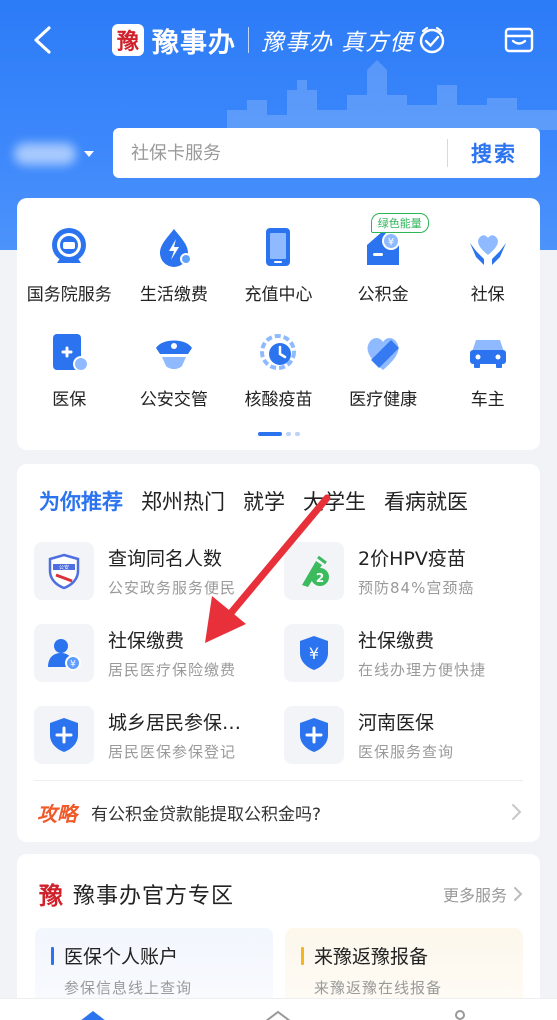 The image size is (557, 1020). I want to click on guide-text: 有公积金贷款能提取公积金吗?, so click(206, 814).